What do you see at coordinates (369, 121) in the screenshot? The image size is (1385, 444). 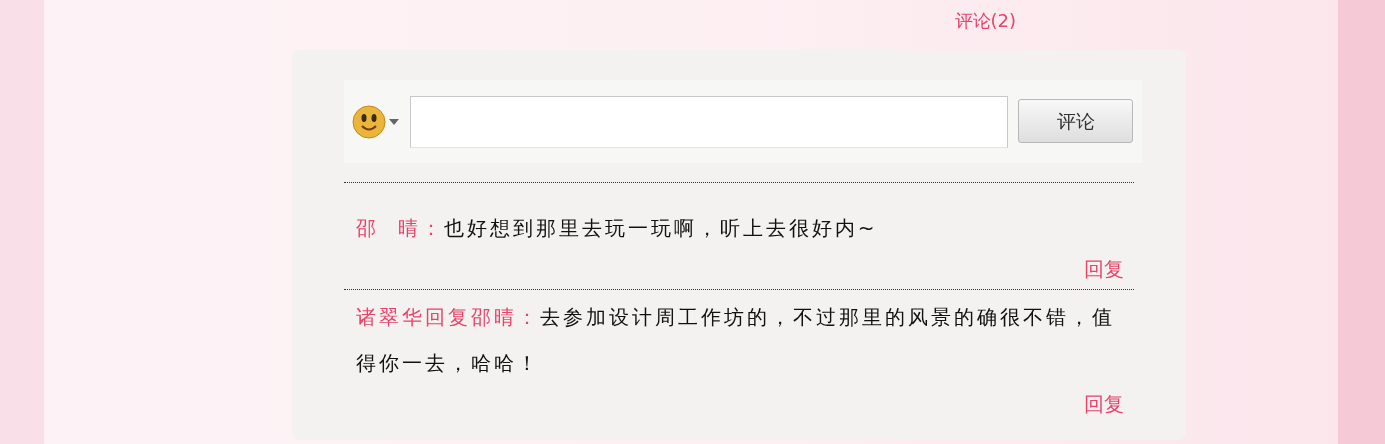 I see `smiley-icon` at bounding box center [369, 121].